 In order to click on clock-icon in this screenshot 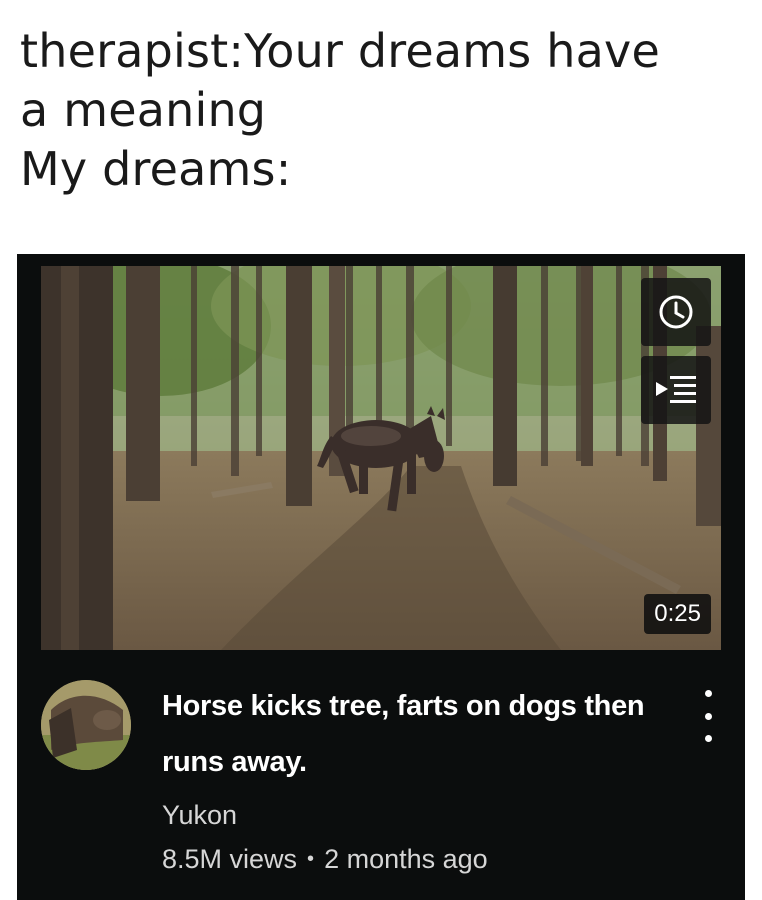, I will do `click(676, 312)`.